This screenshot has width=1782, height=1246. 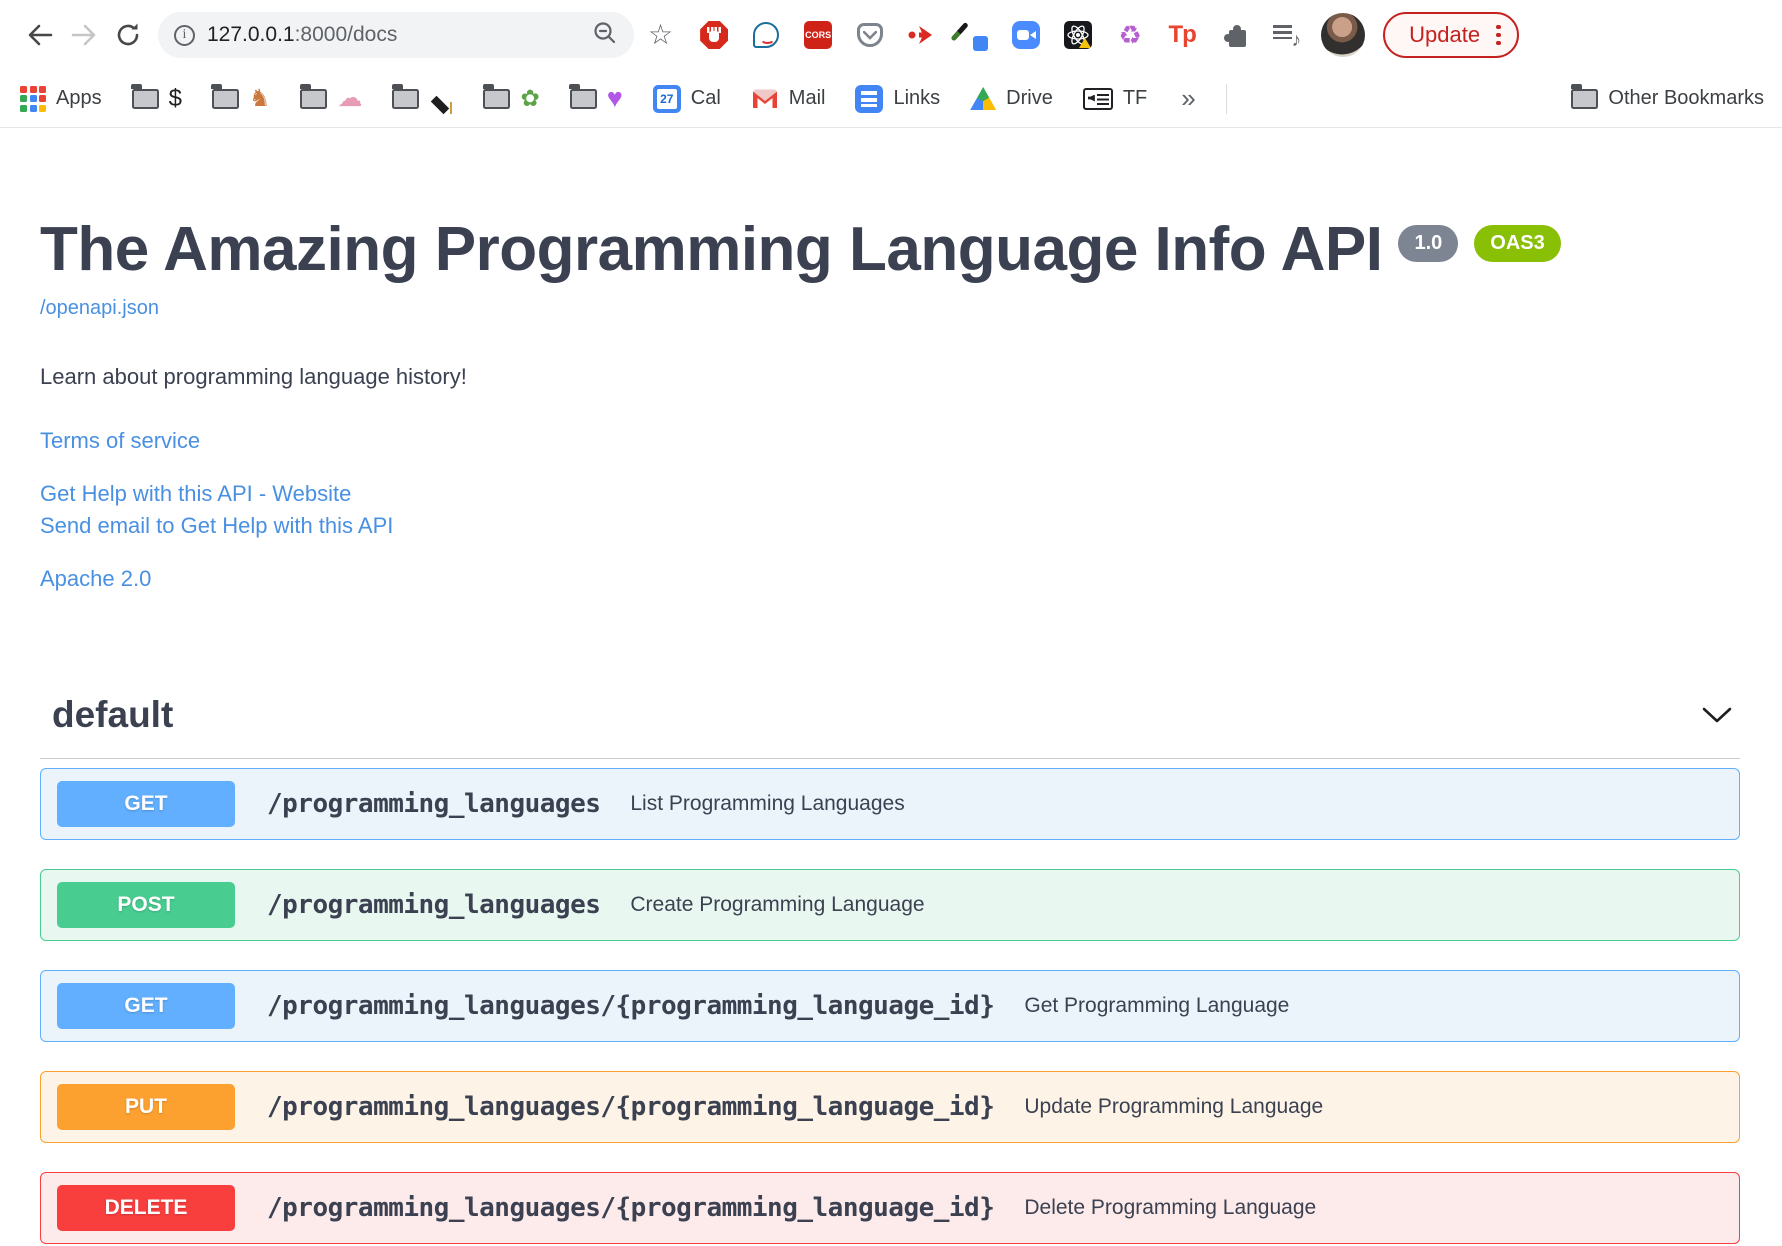 I want to click on links-doc-icon, so click(x=869, y=98).